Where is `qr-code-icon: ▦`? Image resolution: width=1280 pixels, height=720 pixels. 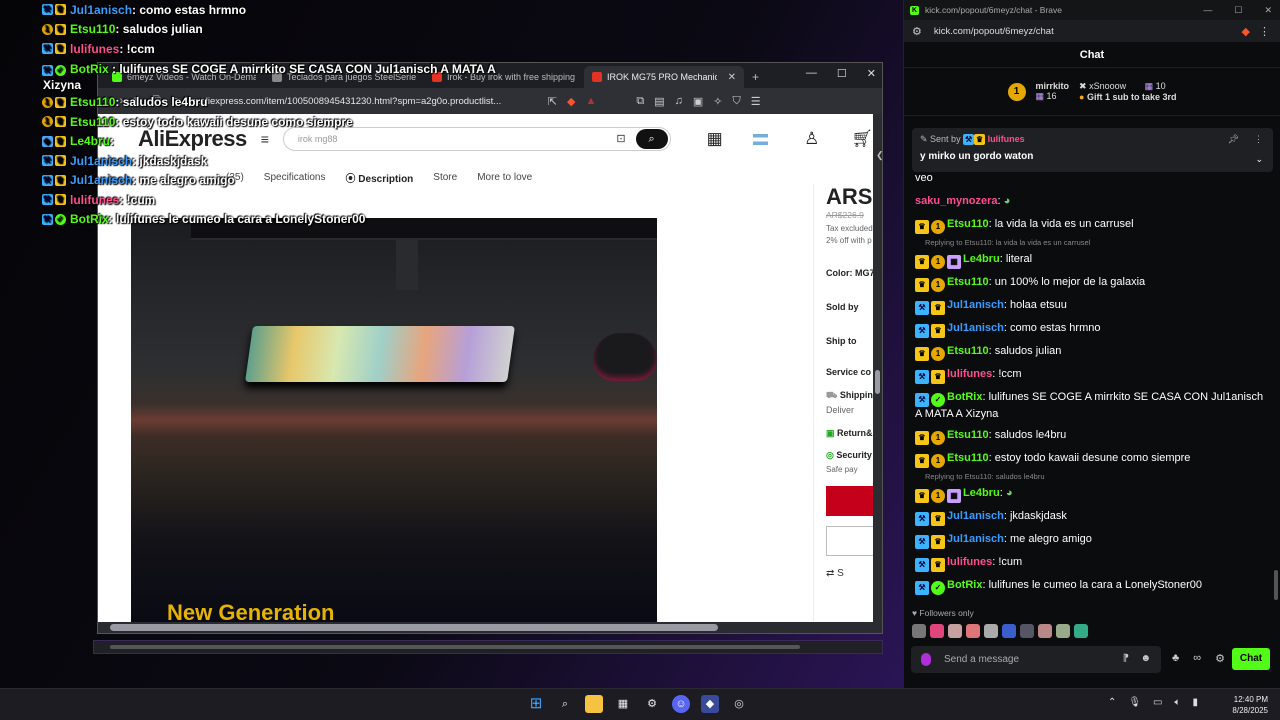 qr-code-icon: ▦ is located at coordinates (715, 139).